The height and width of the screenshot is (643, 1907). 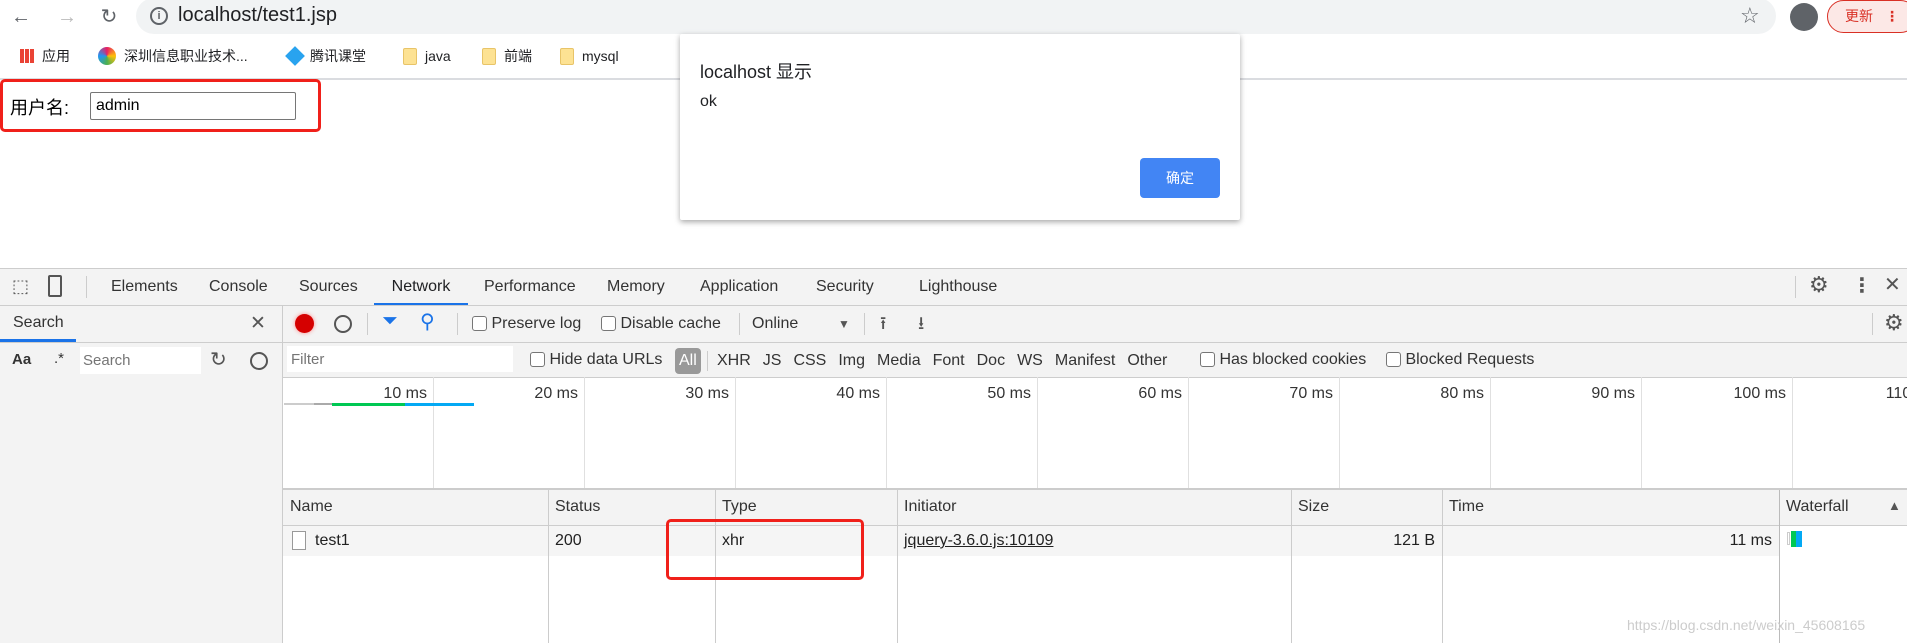 I want to click on row-initiator-link: jquery-3.6.0.js:10109, so click(x=978, y=540).